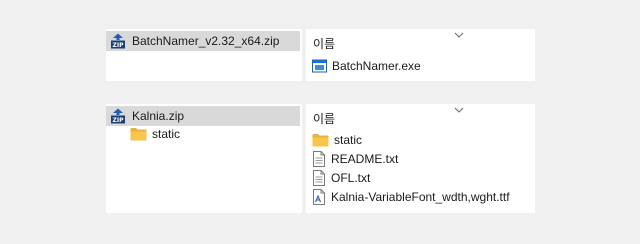  Describe the element at coordinates (420, 55) in the screenshot. I see `top-file-list: 이름 BatchNamer.exe` at that location.